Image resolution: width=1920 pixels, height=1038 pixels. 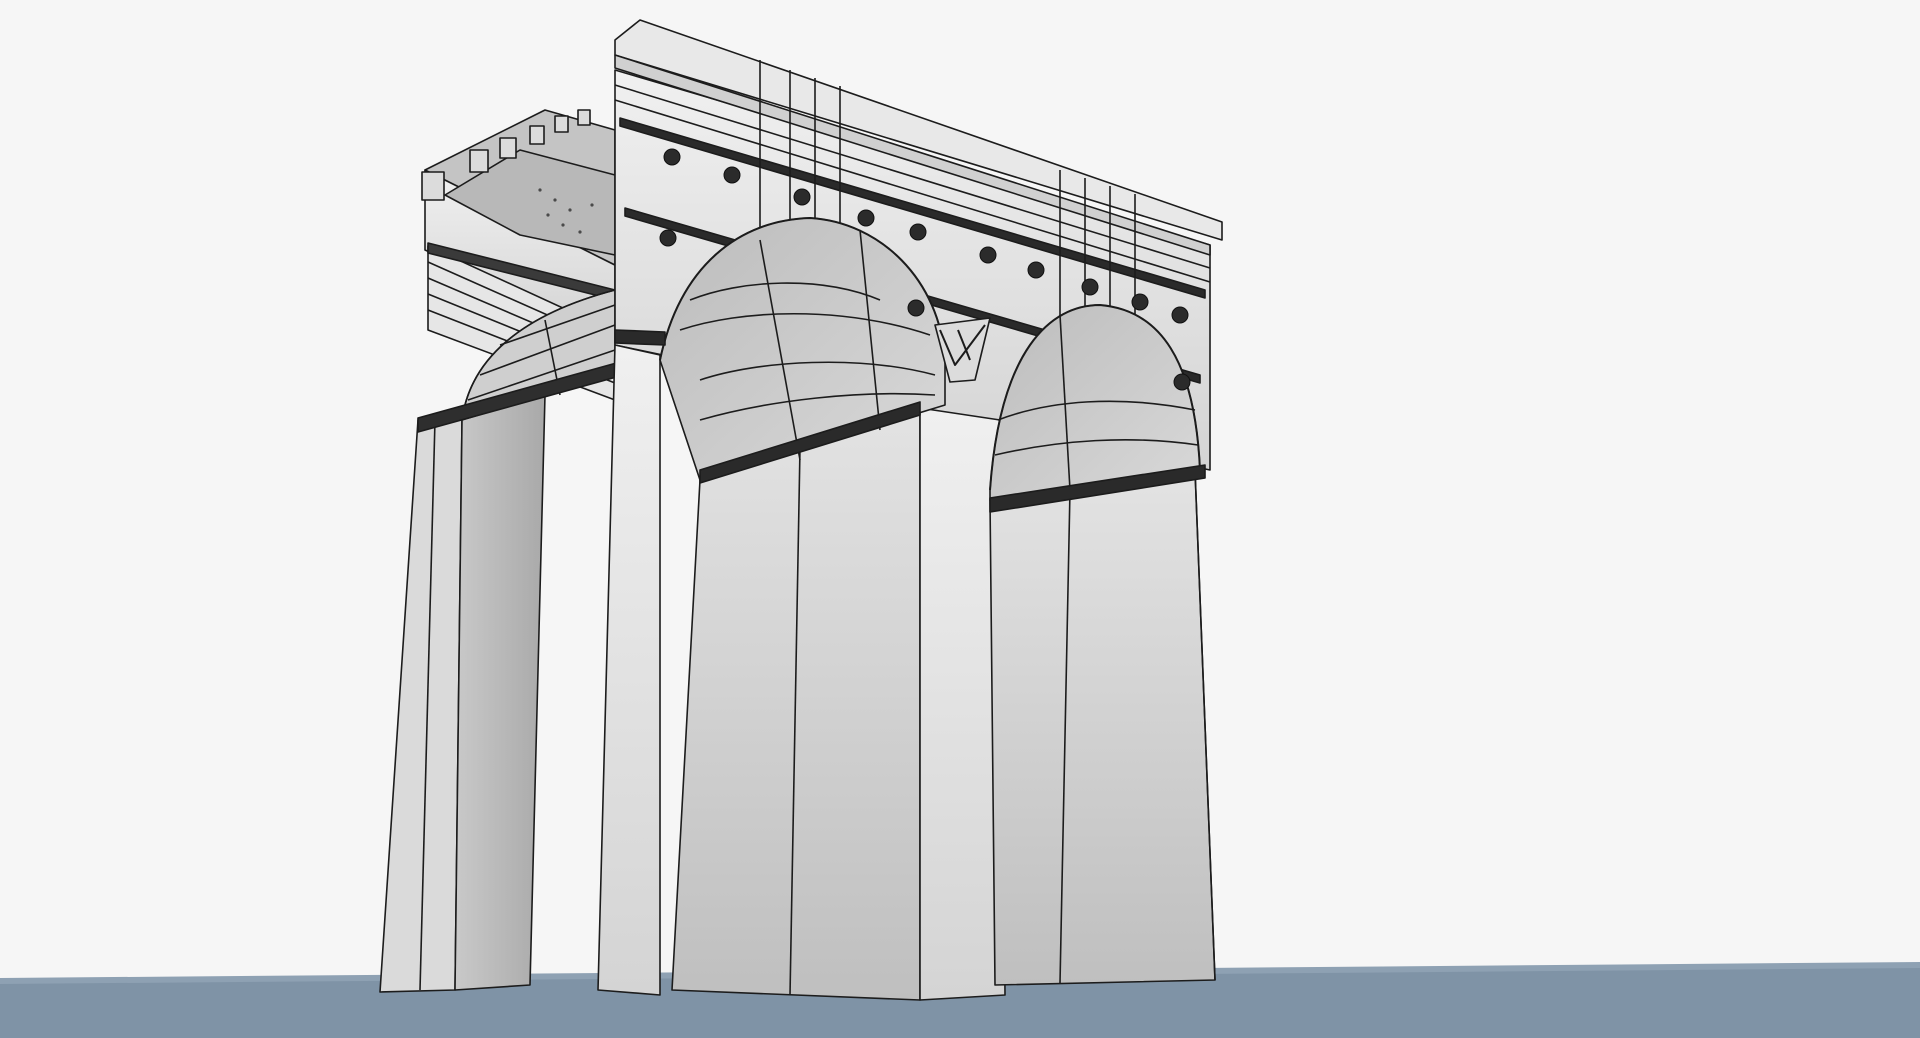 I want to click on left-side-wing, so click(x=500, y=551).